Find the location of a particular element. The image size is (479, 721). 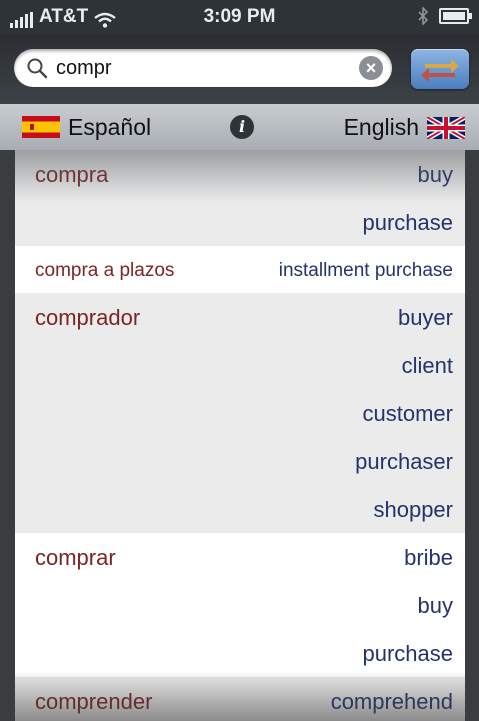

target-language-label: English is located at coordinates (381, 127).